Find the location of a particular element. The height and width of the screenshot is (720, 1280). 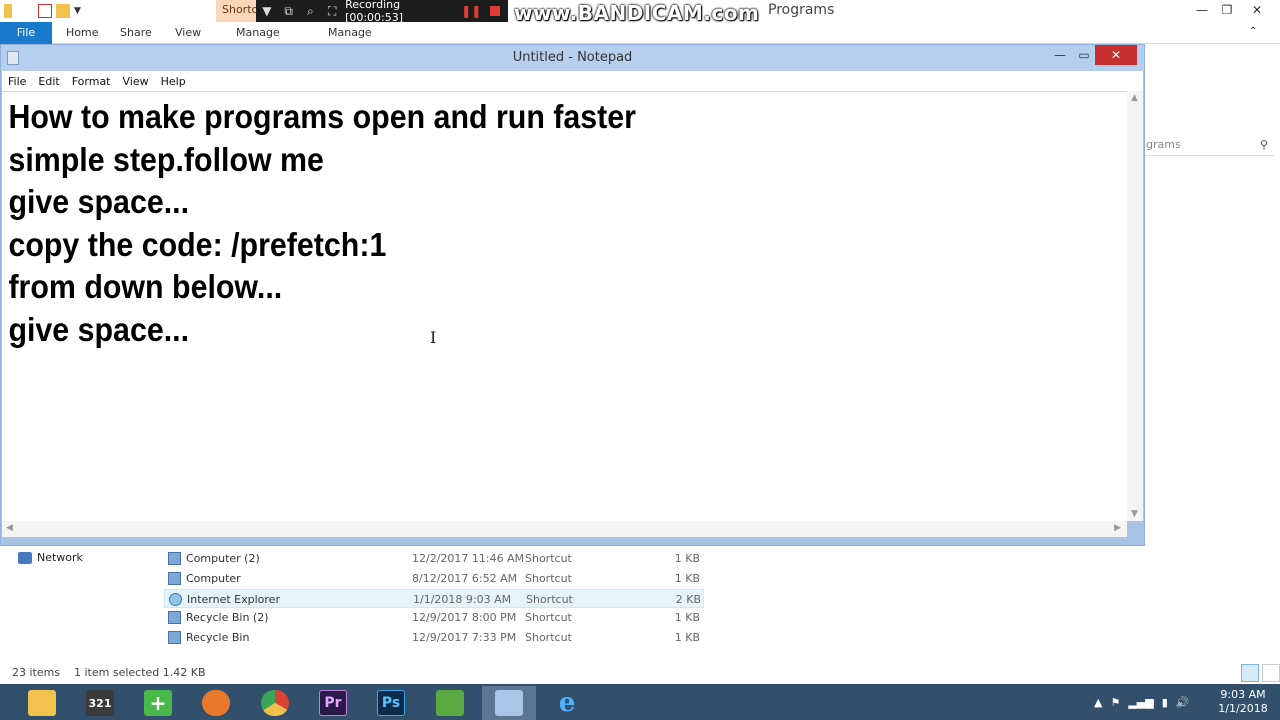

tab-file: File is located at coordinates (26, 33).